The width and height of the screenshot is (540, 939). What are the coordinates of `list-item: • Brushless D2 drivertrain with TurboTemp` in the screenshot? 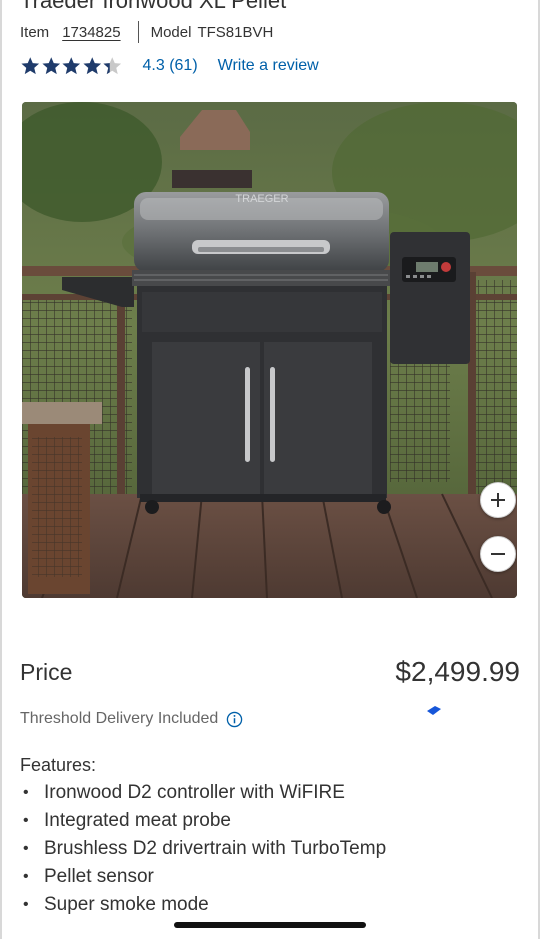 It's located at (203, 849).